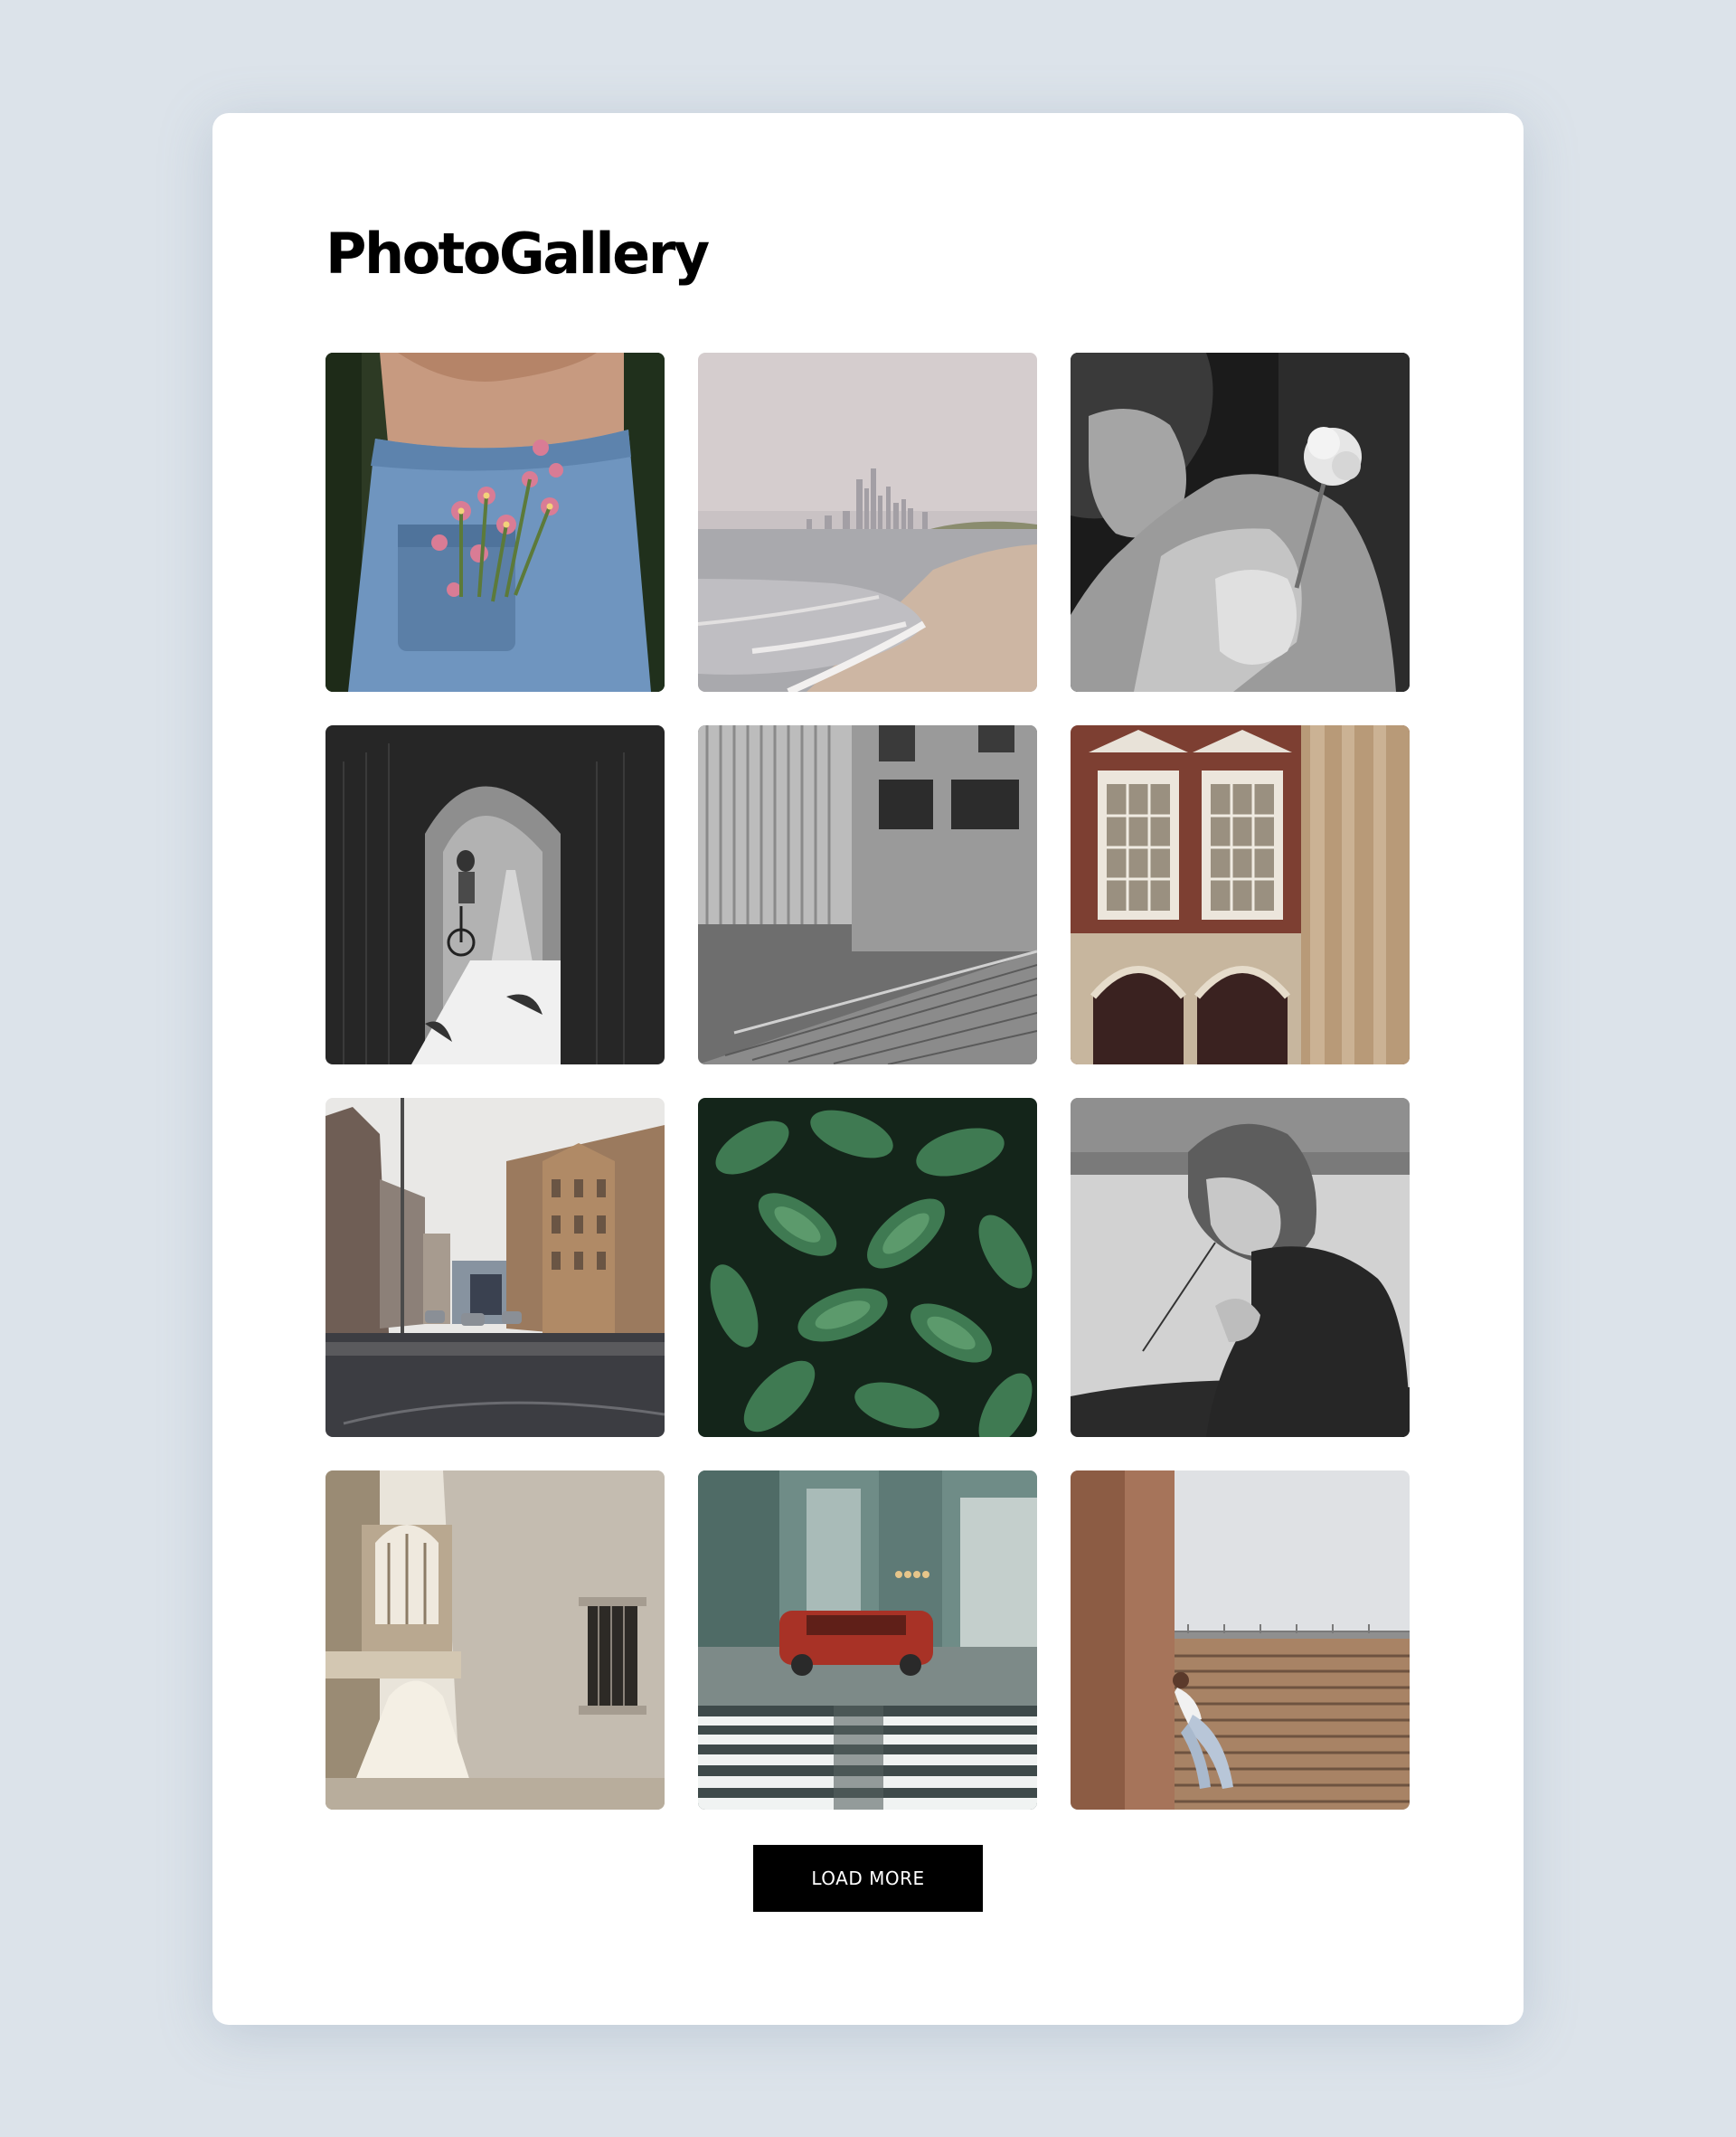  I want to click on photo-cyclist-archway, so click(495, 894).